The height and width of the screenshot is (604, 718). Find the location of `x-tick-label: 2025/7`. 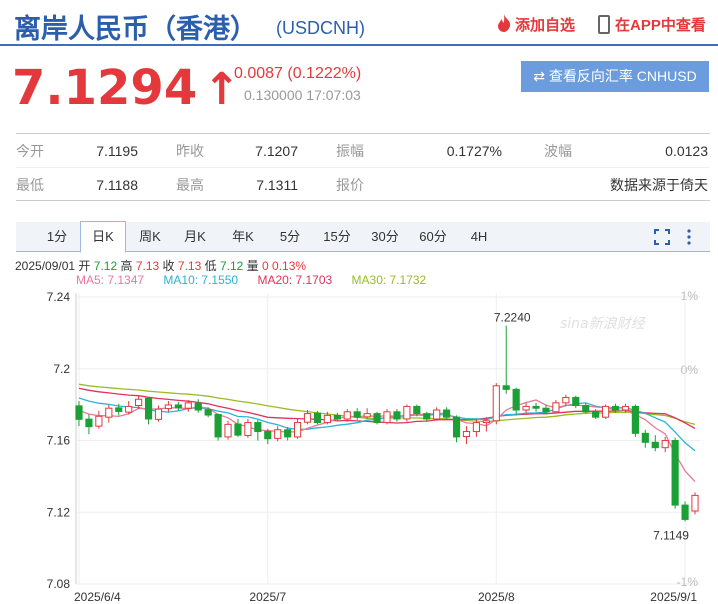

x-tick-label: 2025/7 is located at coordinates (267, 597).